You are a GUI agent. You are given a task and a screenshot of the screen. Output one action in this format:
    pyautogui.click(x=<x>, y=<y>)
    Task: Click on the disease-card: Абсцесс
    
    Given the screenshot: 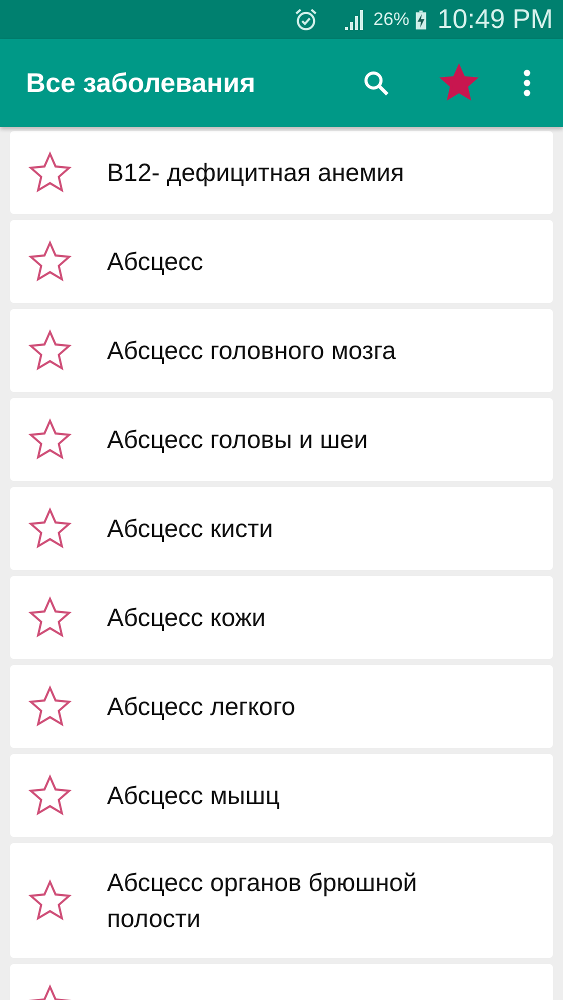 What is the action you would take?
    pyautogui.click(x=281, y=261)
    